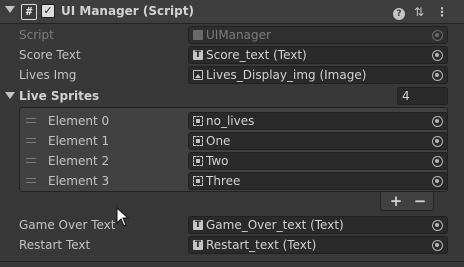 The image size is (464, 267). I want to click on element-value: Two, so click(217, 161).